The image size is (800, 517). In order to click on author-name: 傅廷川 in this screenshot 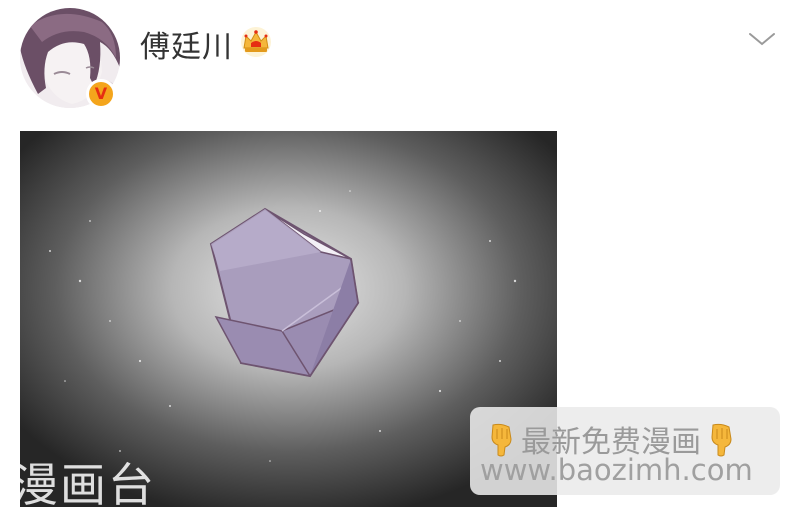, I will do `click(186, 44)`.